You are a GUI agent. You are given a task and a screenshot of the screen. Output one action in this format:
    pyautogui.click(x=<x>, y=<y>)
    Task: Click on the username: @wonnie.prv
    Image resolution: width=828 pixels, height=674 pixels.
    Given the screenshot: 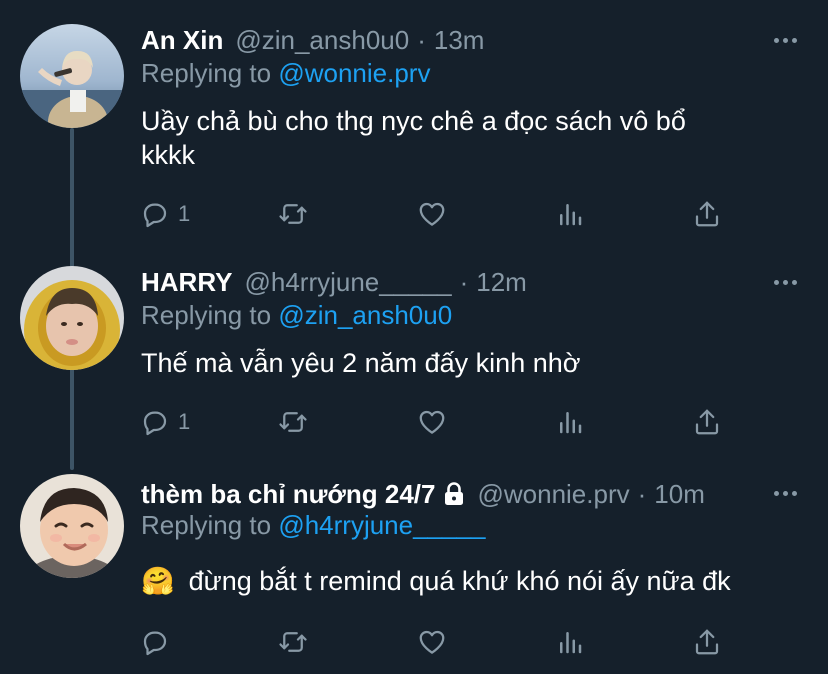 What is the action you would take?
    pyautogui.click(x=553, y=494)
    